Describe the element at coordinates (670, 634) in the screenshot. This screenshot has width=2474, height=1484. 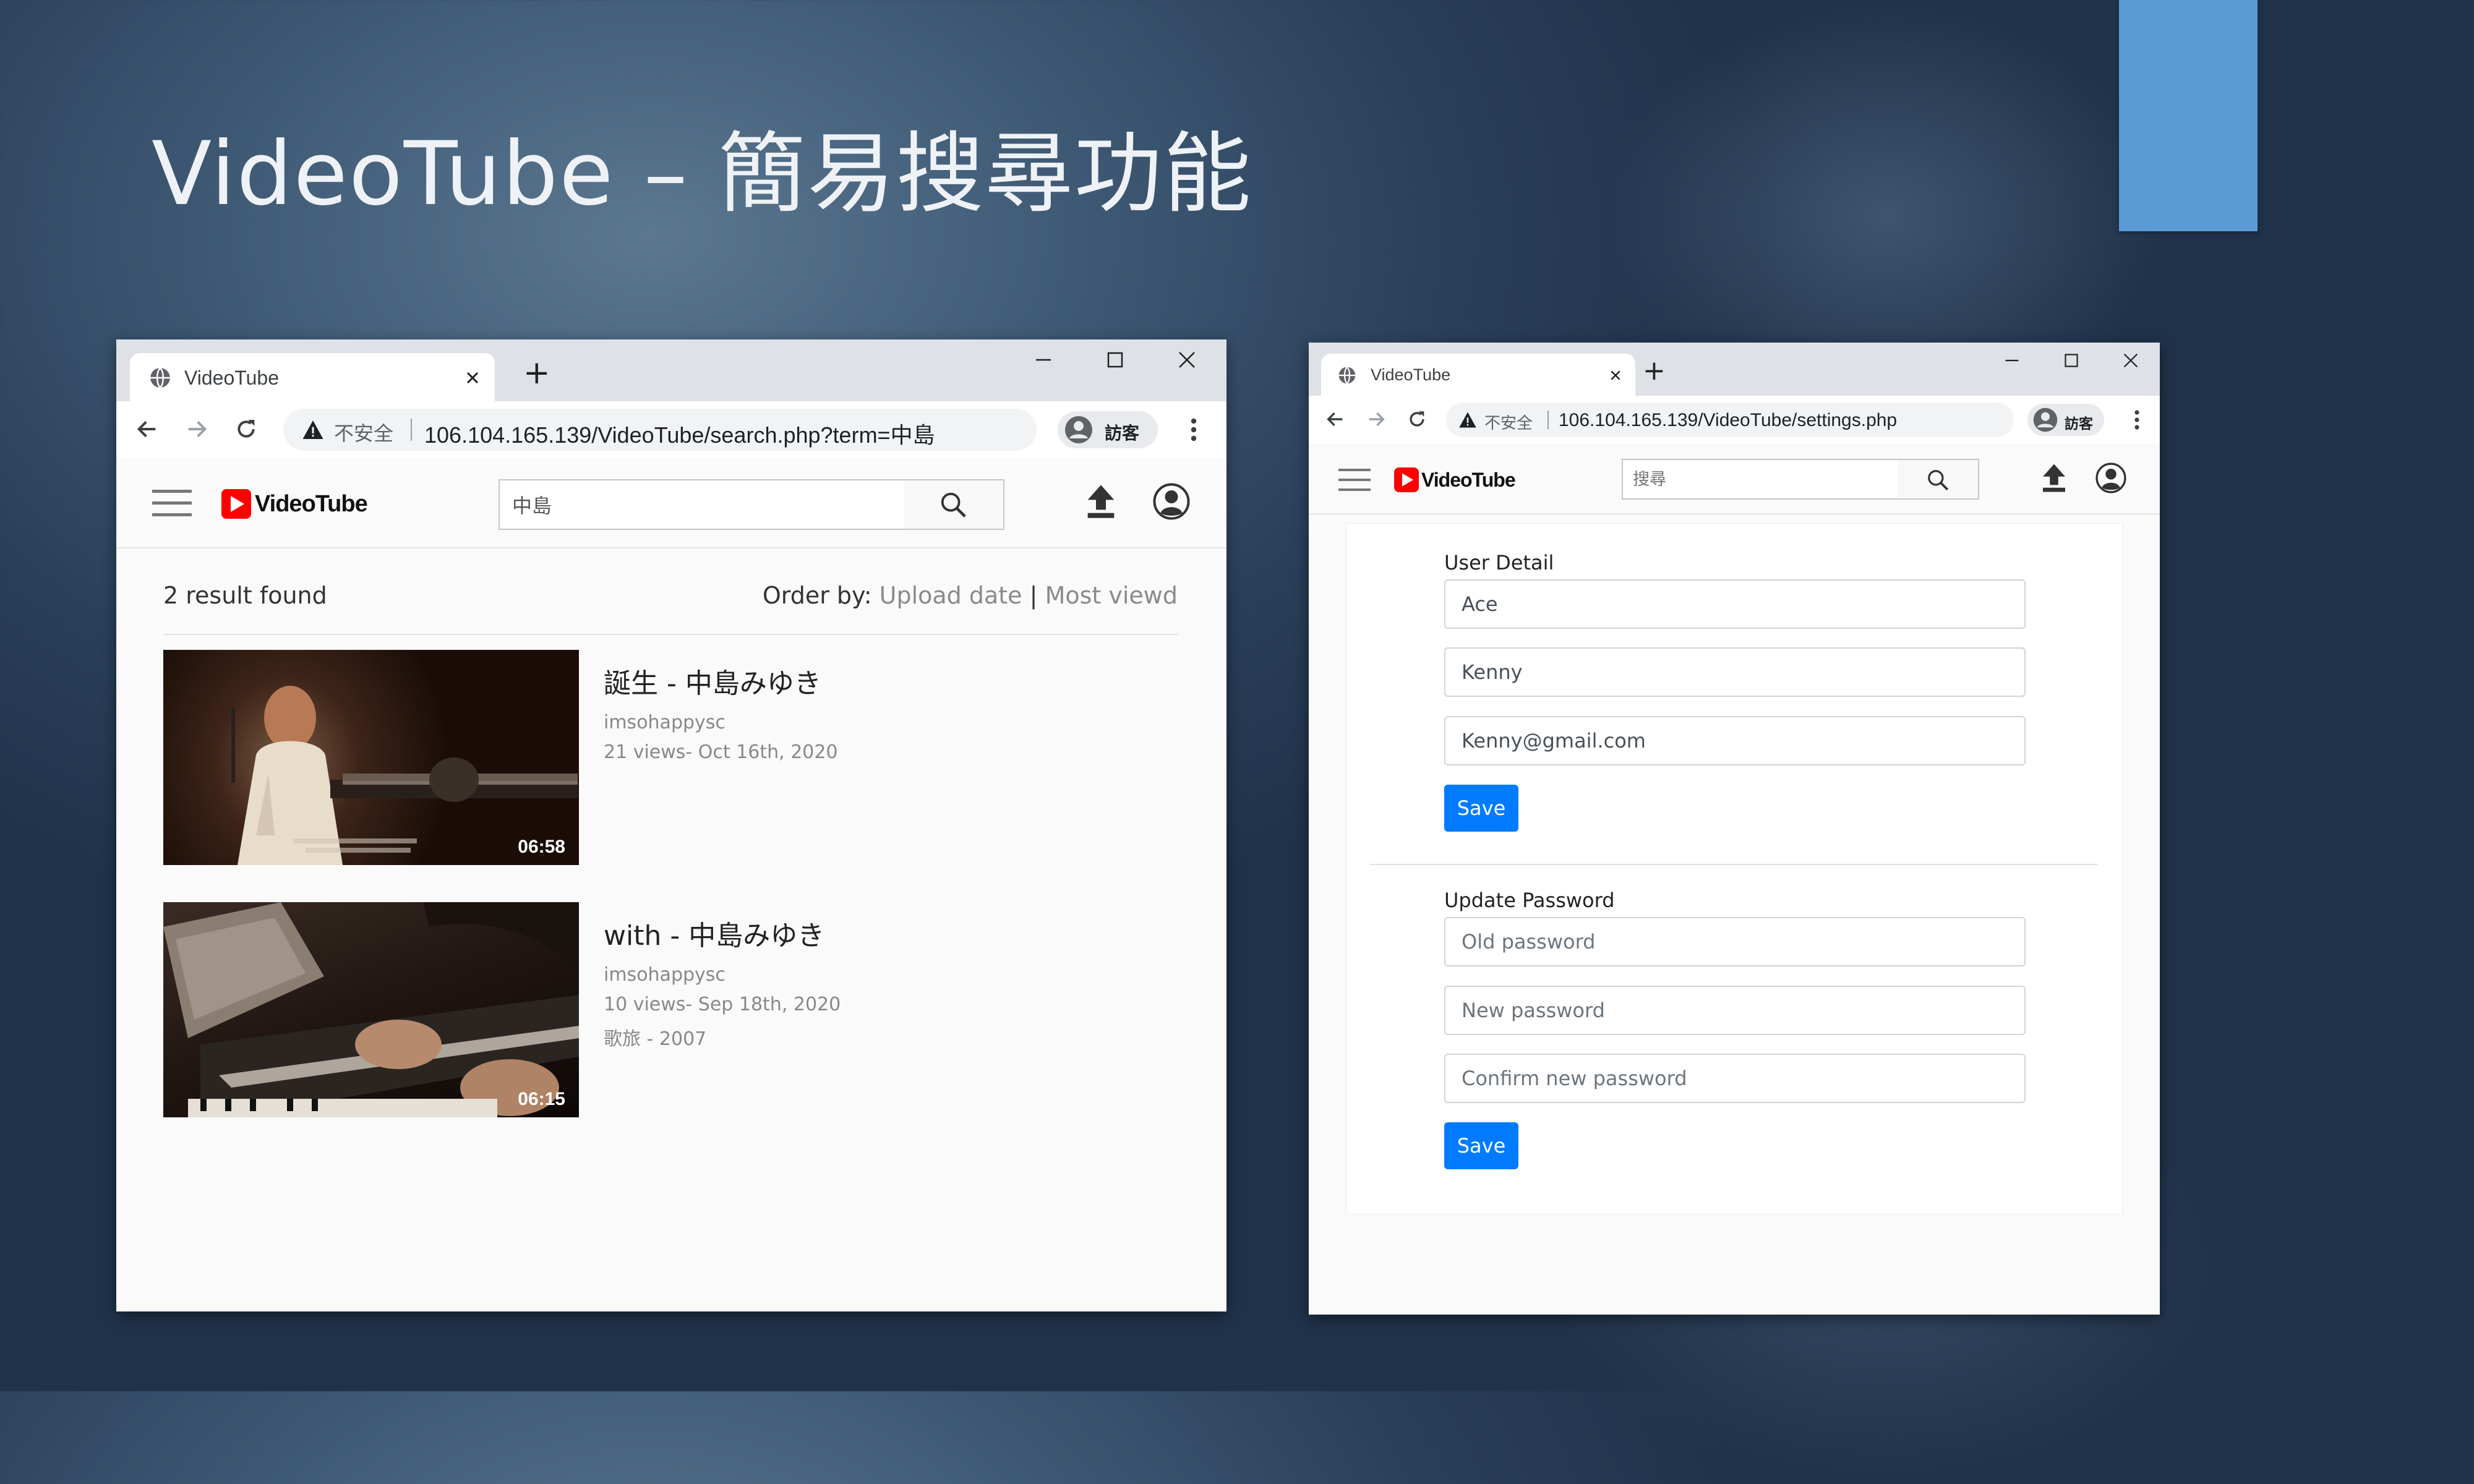
I see `results-divider` at that location.